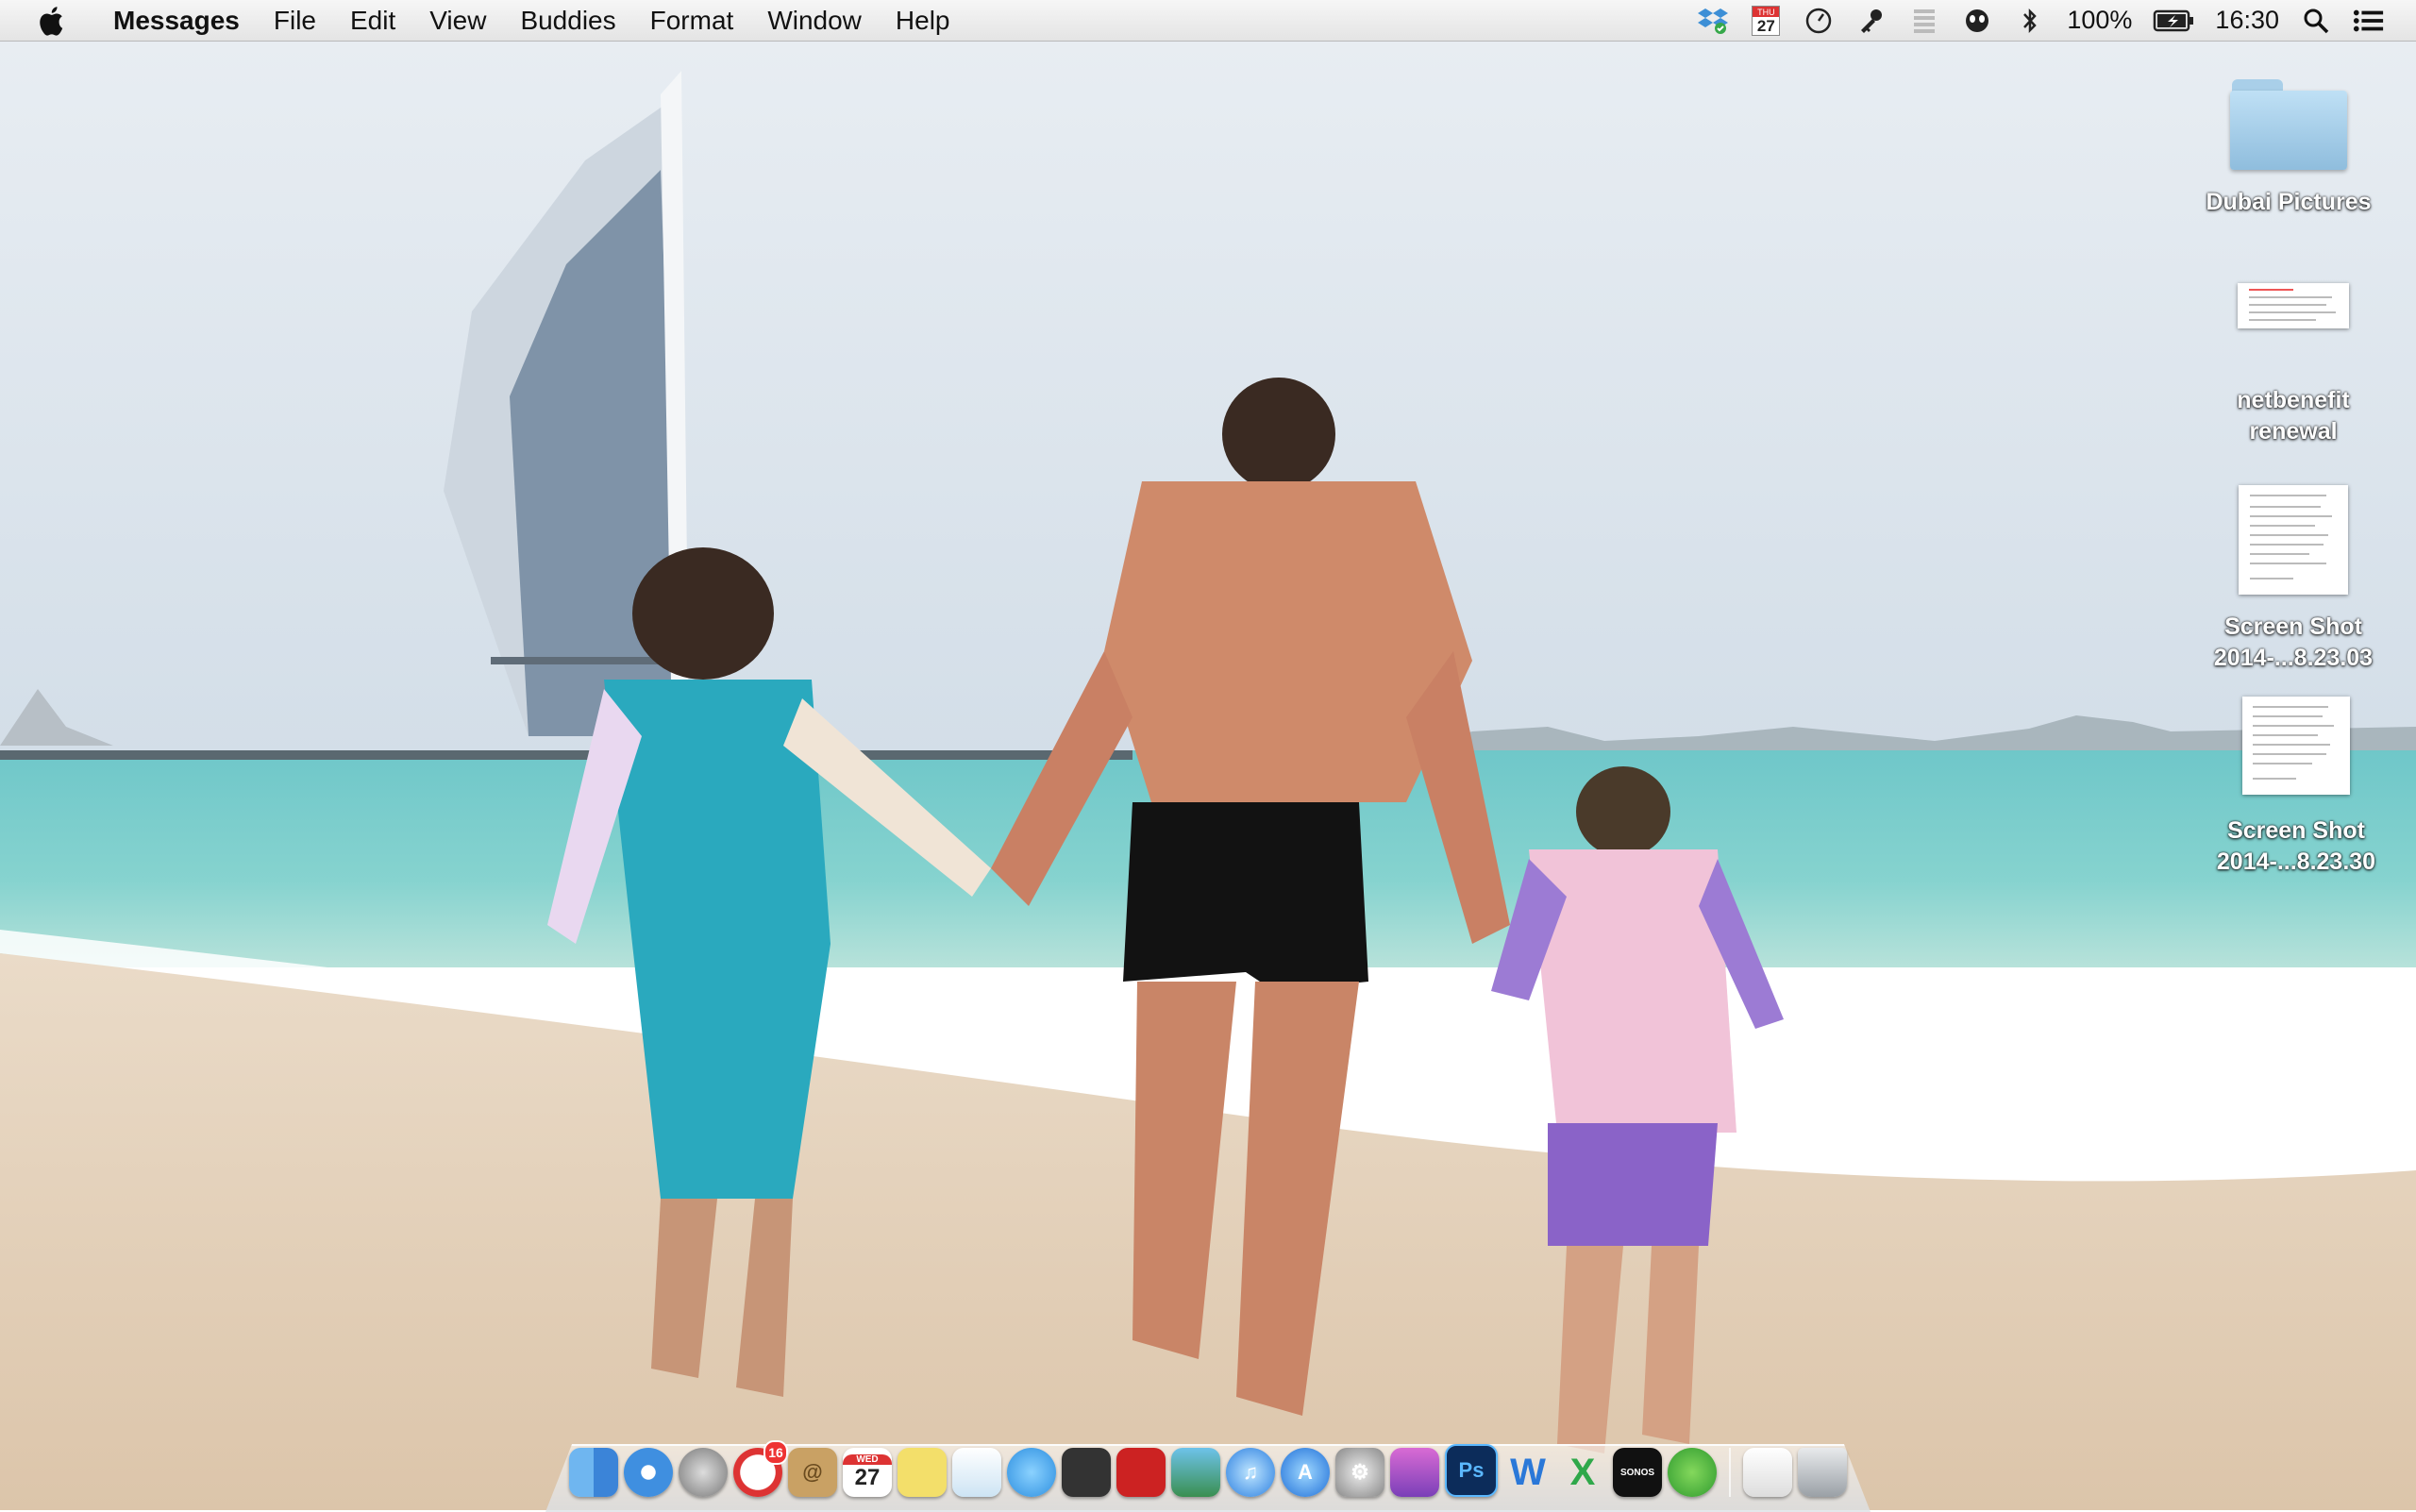  What do you see at coordinates (2293, 642) in the screenshot?
I see `desktop-icon-label: Screen Shot 2014-...8.23.03` at bounding box center [2293, 642].